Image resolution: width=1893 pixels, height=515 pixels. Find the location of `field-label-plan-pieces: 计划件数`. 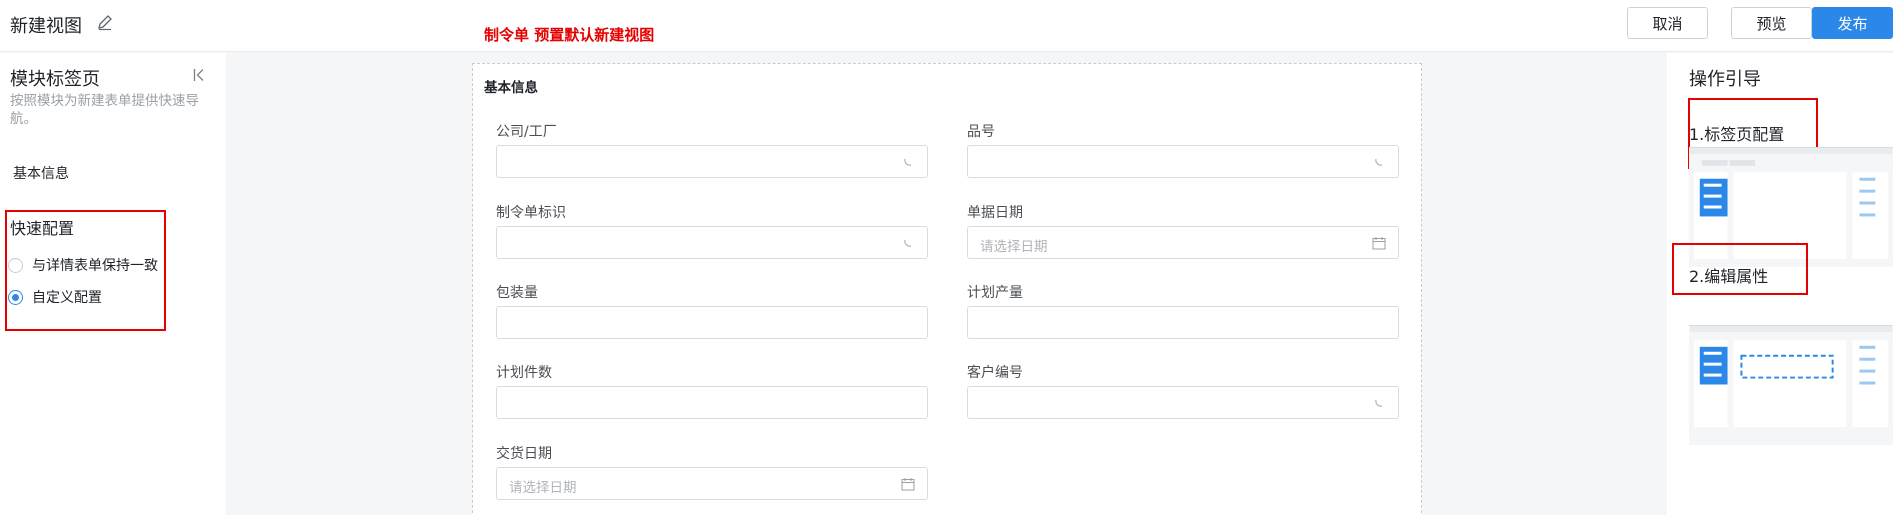

field-label-plan-pieces: 计划件数 is located at coordinates (524, 373).